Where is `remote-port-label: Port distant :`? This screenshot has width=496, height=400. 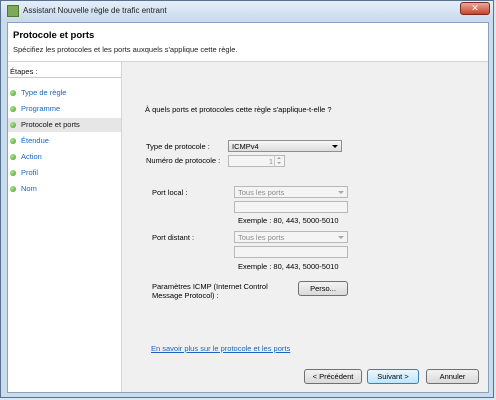 remote-port-label: Port distant : is located at coordinates (173, 237).